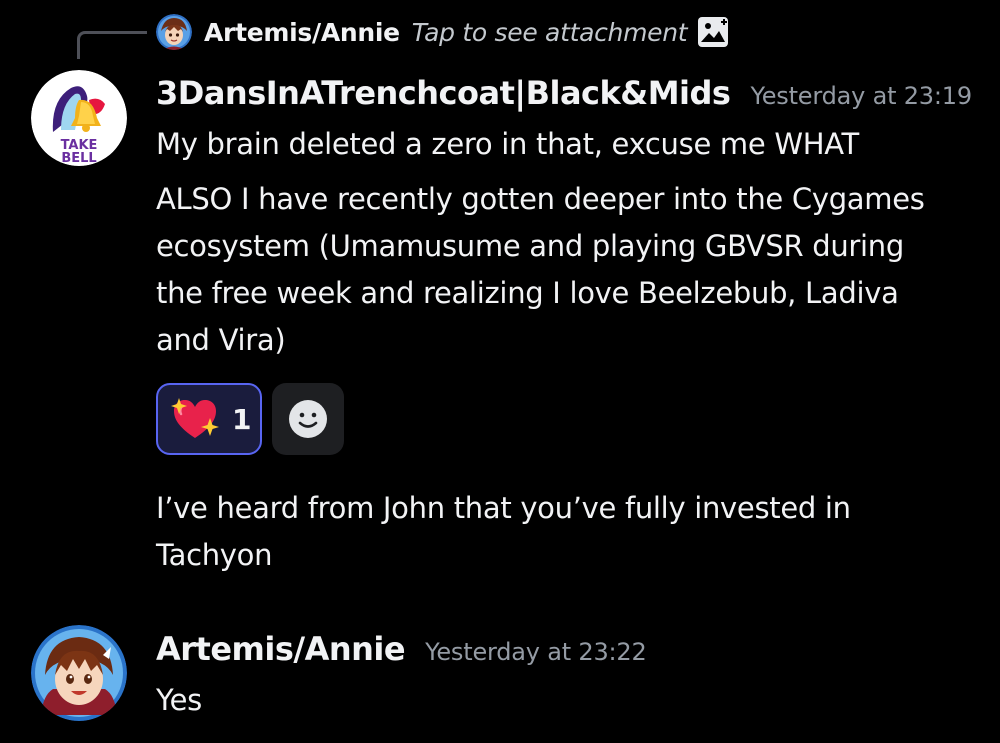 The width and height of the screenshot is (1000, 743). I want to click on message-header: Artemis/Annie Yesterday at 23:22, so click(401, 649).